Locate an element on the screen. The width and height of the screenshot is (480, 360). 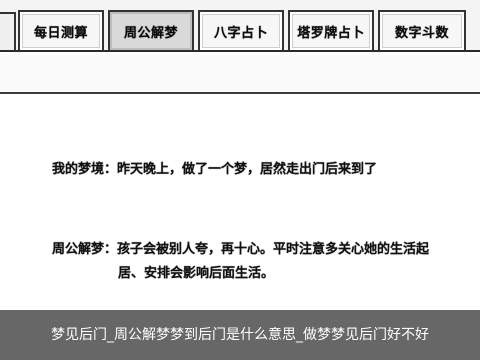
interpretation-line-1: 孩子会被别人夸，再十心。平时注意多关心她的生活起 is located at coordinates (273, 249).